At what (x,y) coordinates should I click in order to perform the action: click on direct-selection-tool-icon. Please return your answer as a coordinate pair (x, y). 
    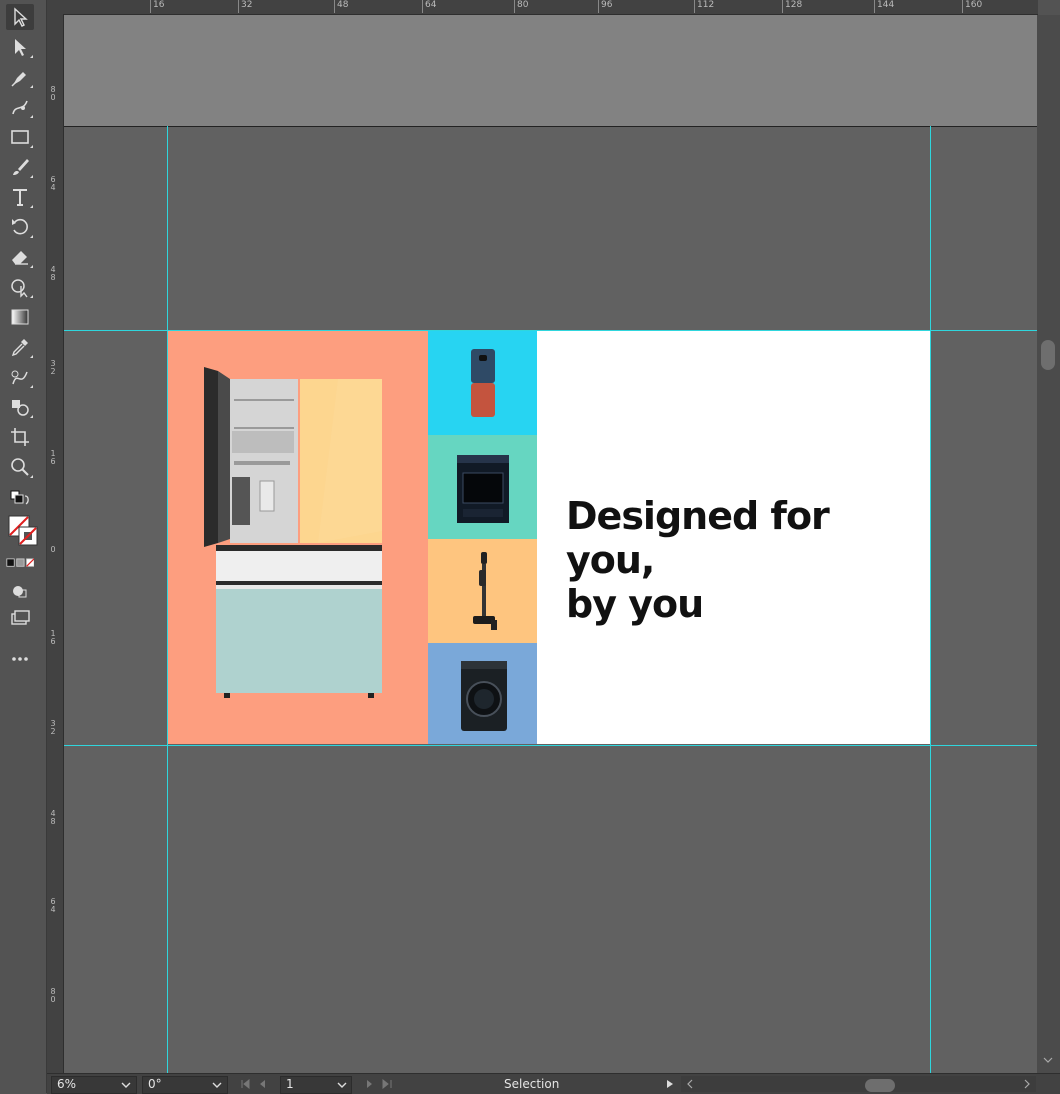
    Looking at the image, I should click on (20, 47).